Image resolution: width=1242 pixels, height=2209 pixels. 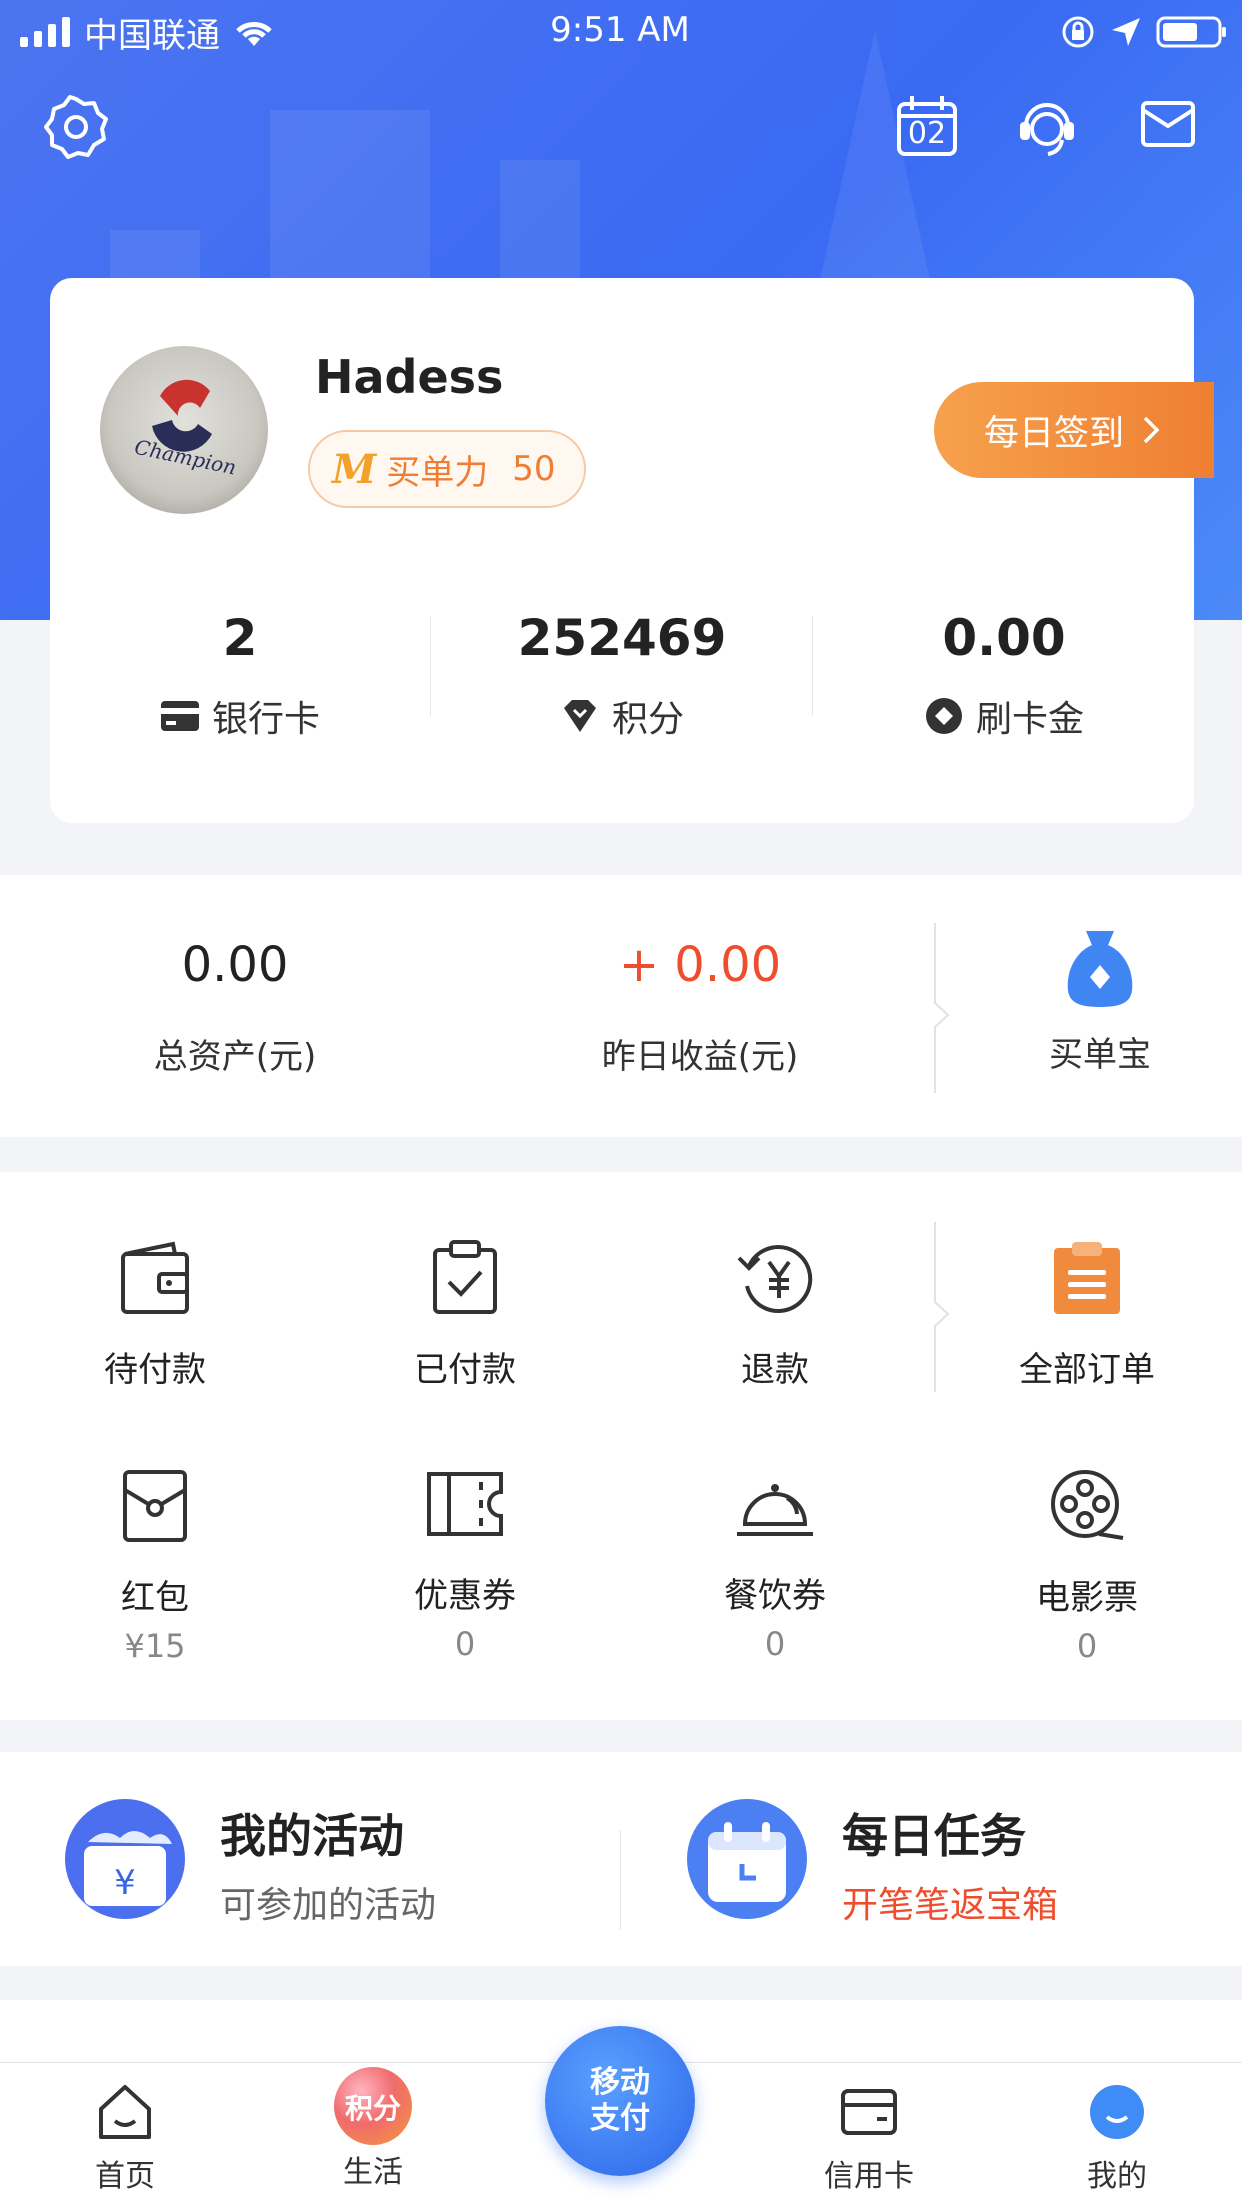 I want to click on status-bar-left: 中国联通, so click(x=148, y=34).